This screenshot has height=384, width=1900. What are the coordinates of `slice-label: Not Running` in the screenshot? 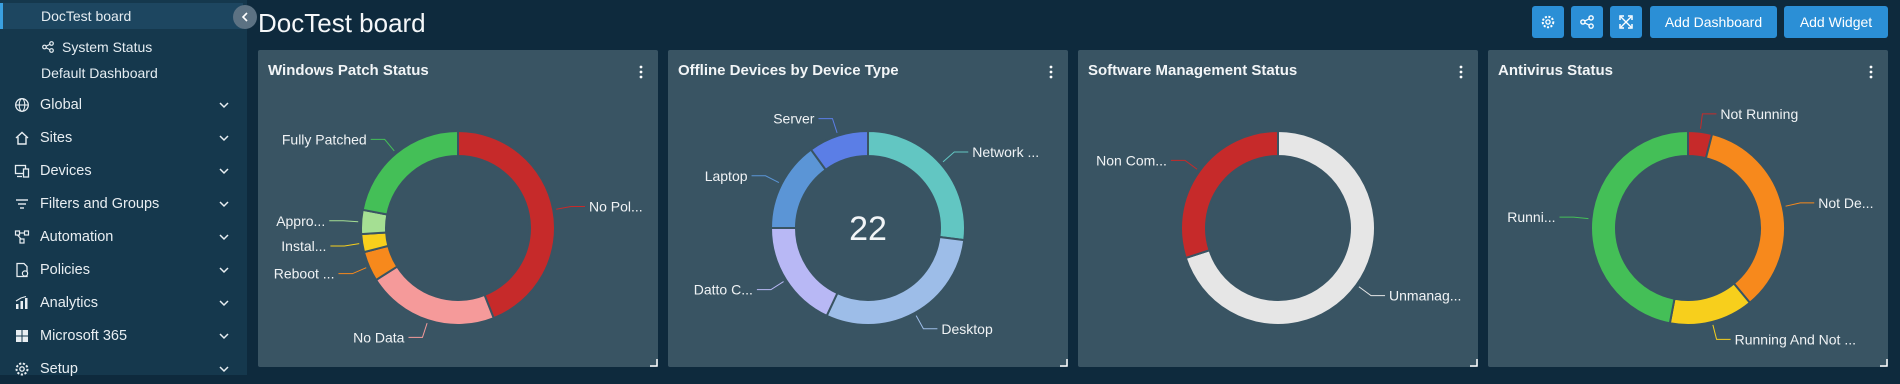 It's located at (1759, 114).